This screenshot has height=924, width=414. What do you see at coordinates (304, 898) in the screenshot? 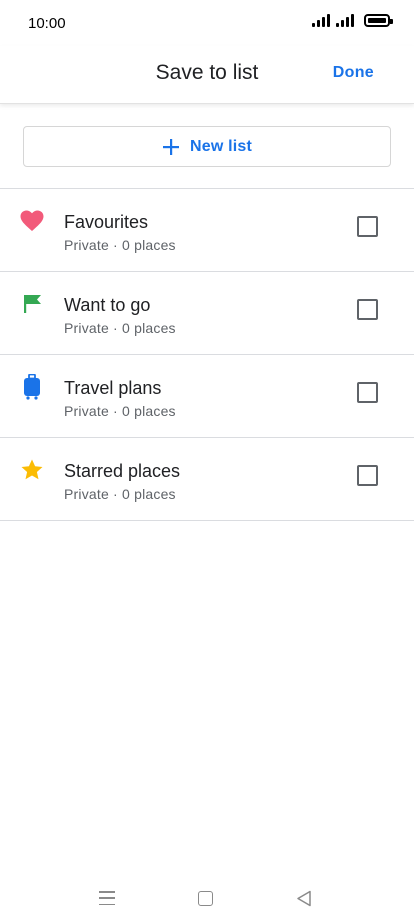
I see `back-icon` at bounding box center [304, 898].